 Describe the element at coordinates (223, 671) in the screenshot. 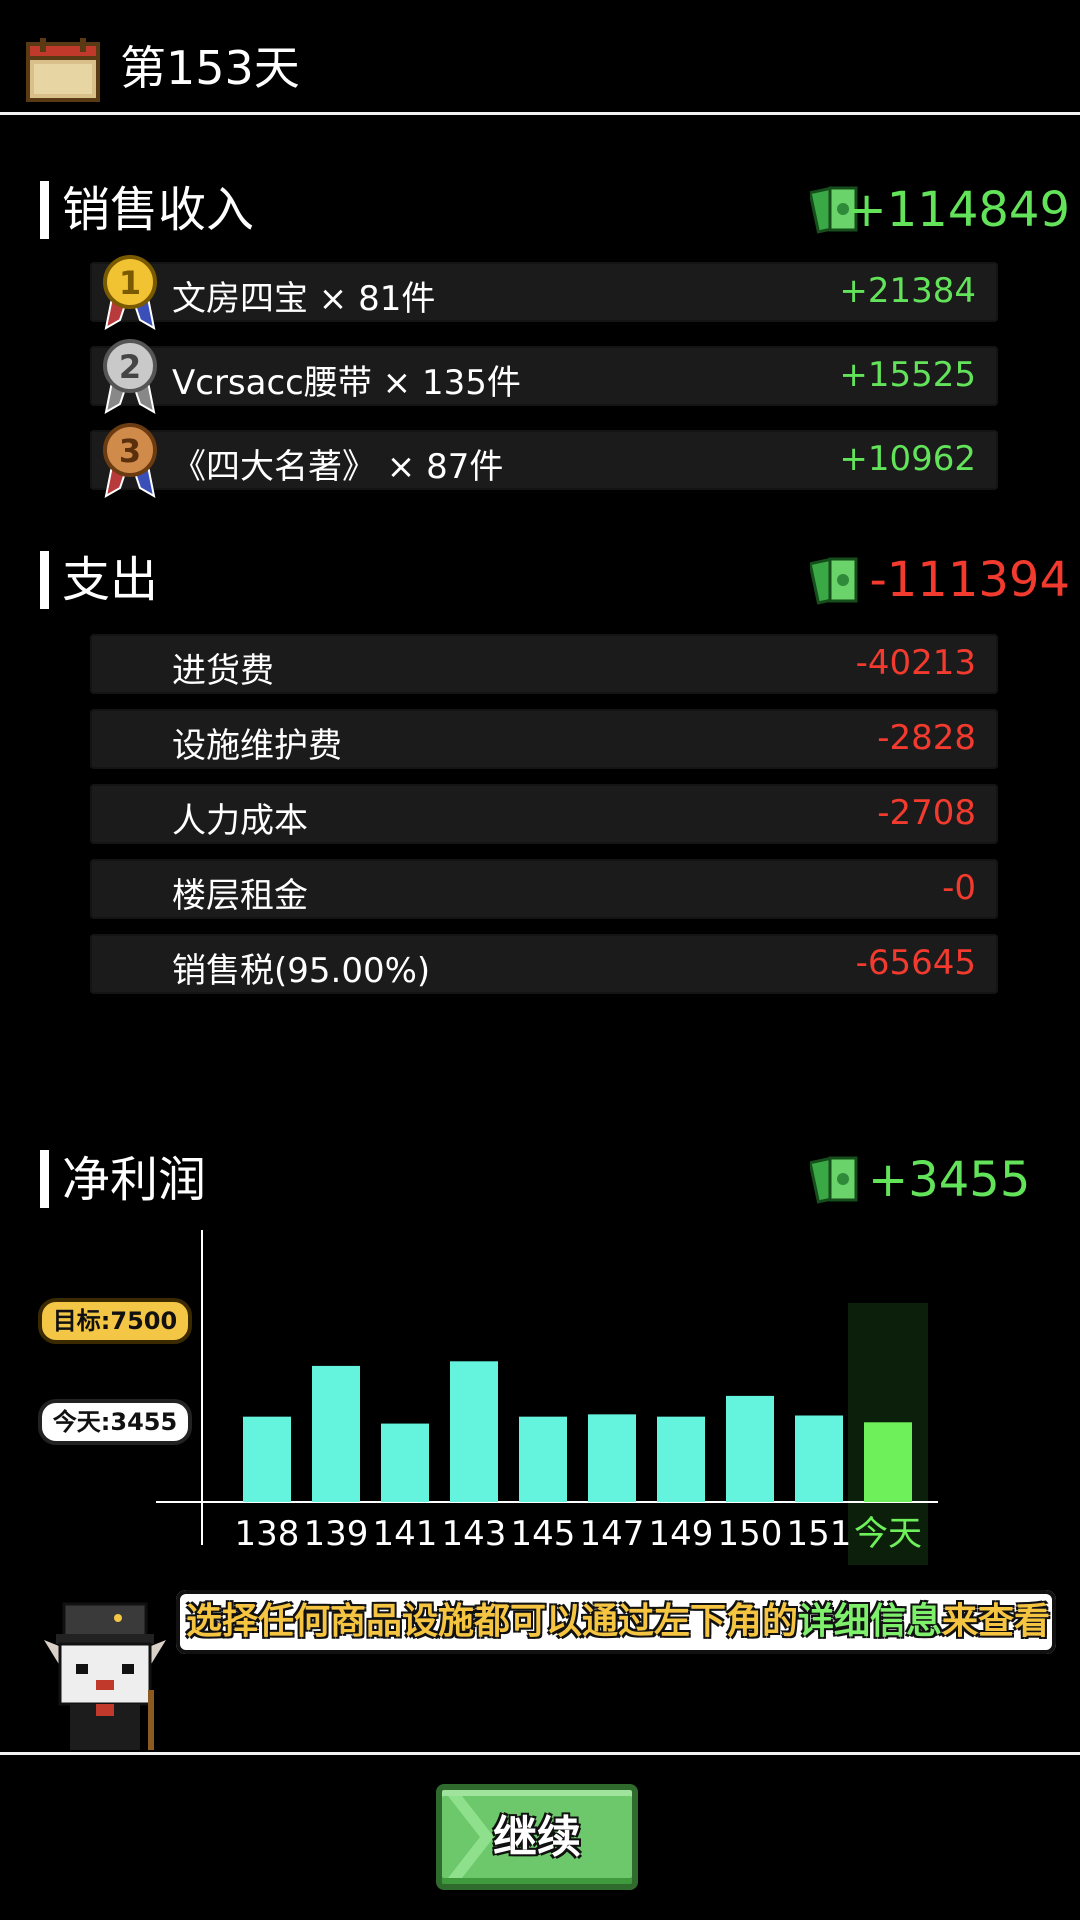

I see `expense-label: 进货费` at that location.